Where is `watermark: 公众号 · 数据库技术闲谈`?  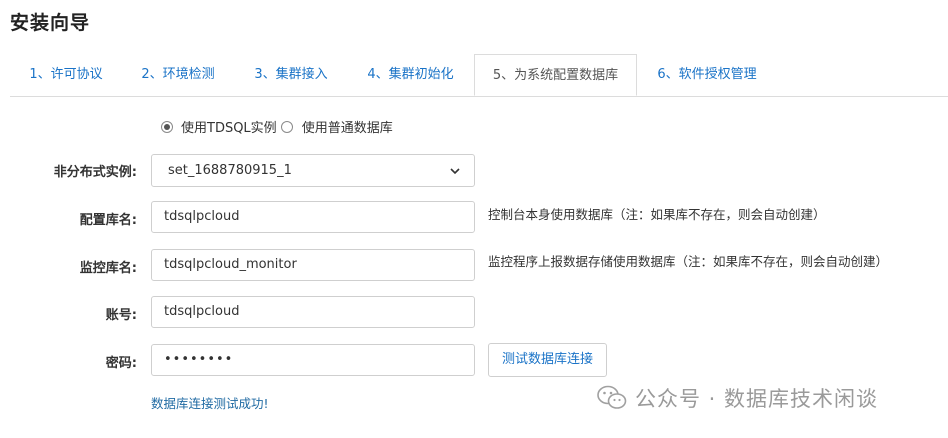
watermark: 公众号 · 数据库技术闲谈 is located at coordinates (737, 398).